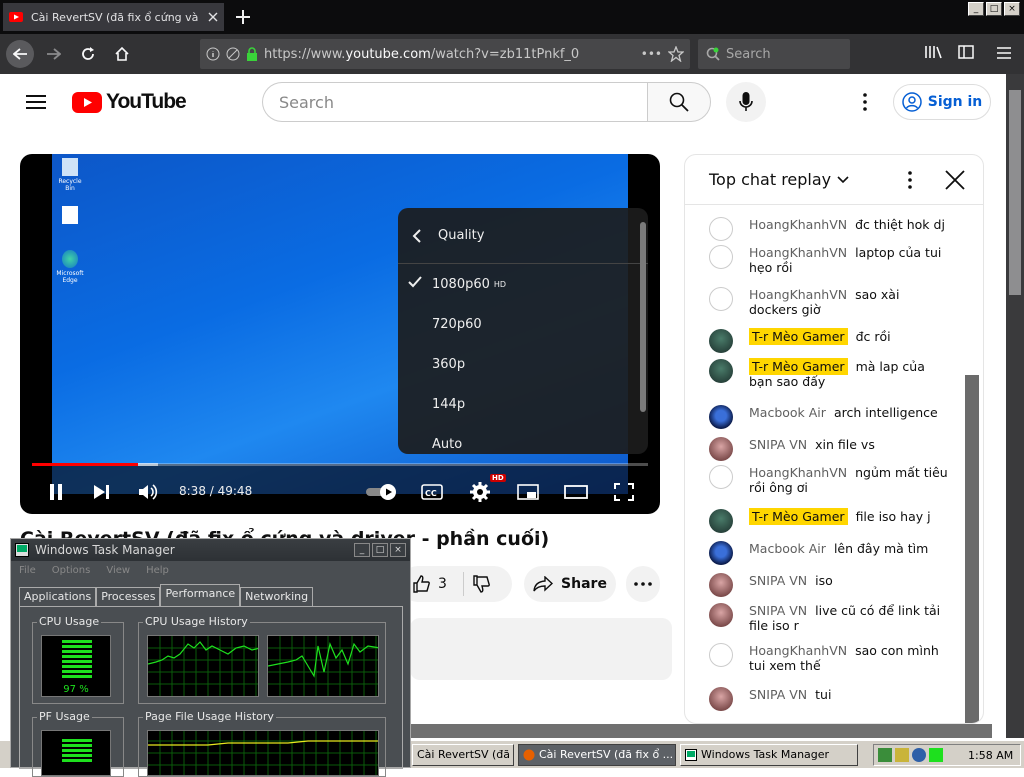 The height and width of the screenshot is (777, 1024). What do you see at coordinates (528, 492) in the screenshot?
I see `miniplayer-button` at bounding box center [528, 492].